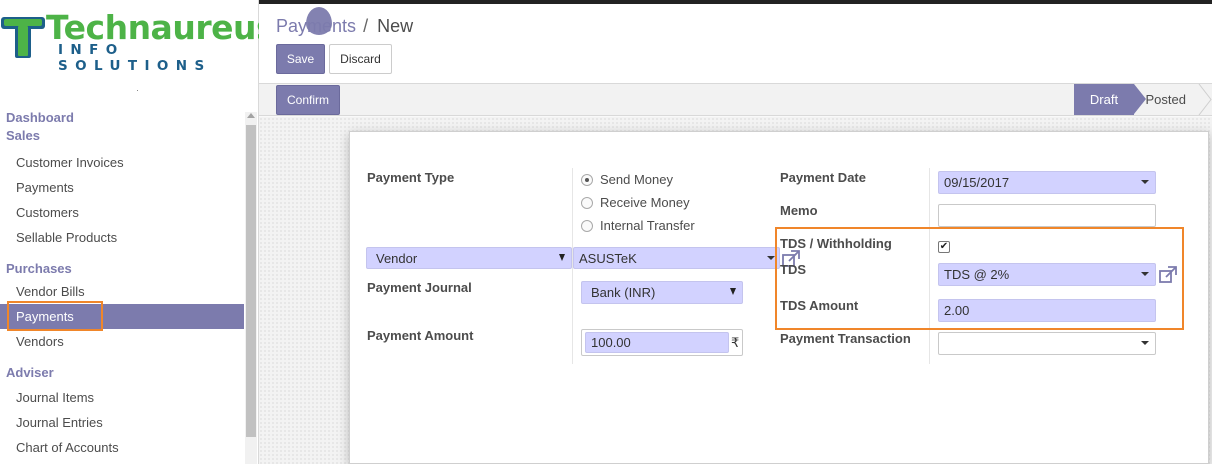 The height and width of the screenshot is (464, 1212). I want to click on sidebar-item-sales-payments: Payments, so click(122, 187).